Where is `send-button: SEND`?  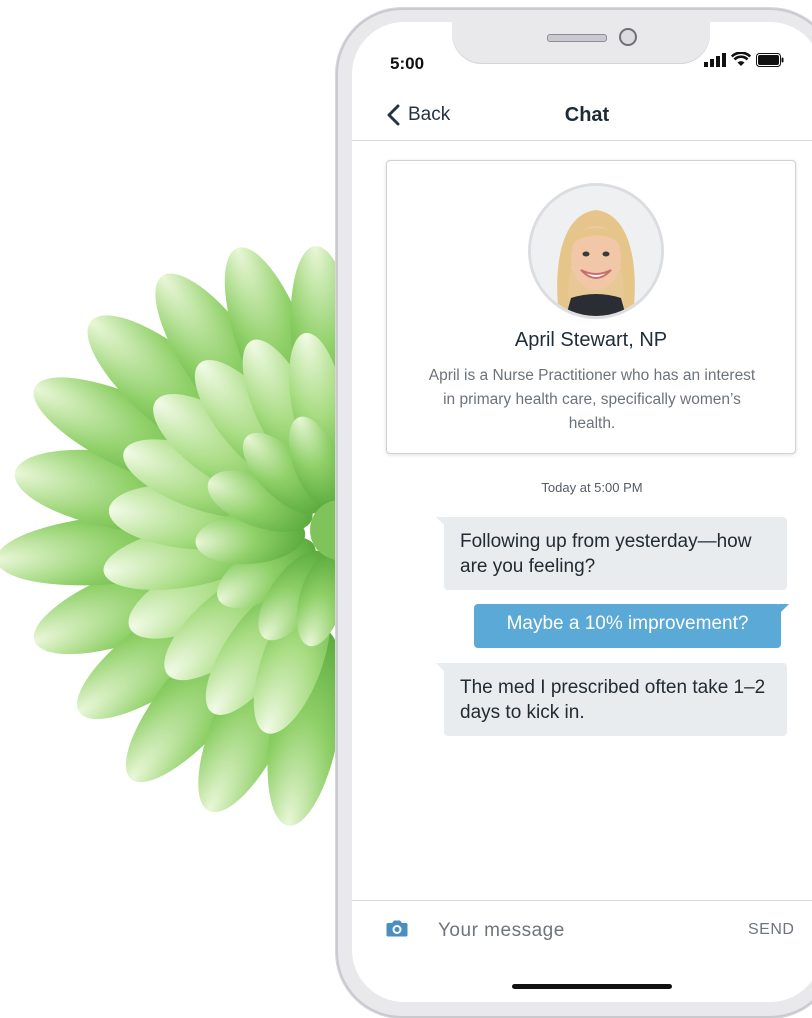
send-button: SEND is located at coordinates (771, 930).